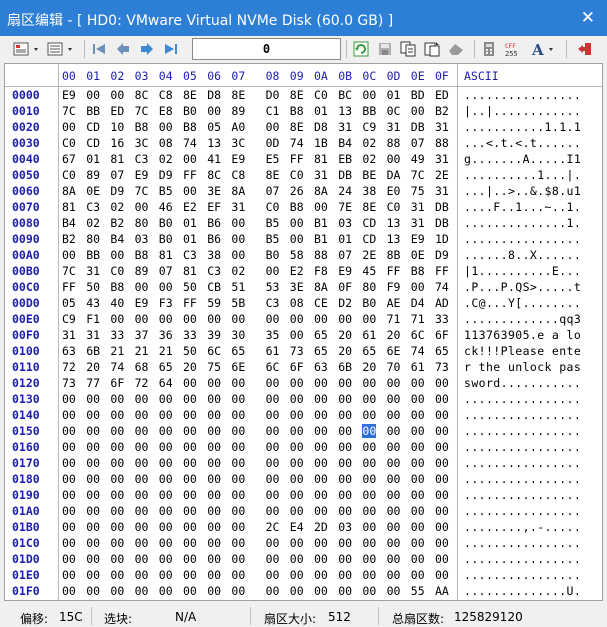 Image resolution: width=607 pixels, height=627 pixels. What do you see at coordinates (418, 127) in the screenshot?
I see `byte-cell: DB` at bounding box center [418, 127].